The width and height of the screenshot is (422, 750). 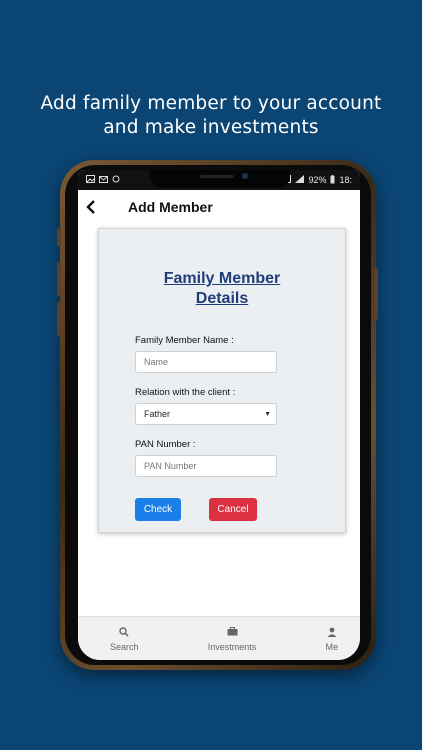 I want to click on pan-placeholder: PAN Number, so click(x=170, y=466).